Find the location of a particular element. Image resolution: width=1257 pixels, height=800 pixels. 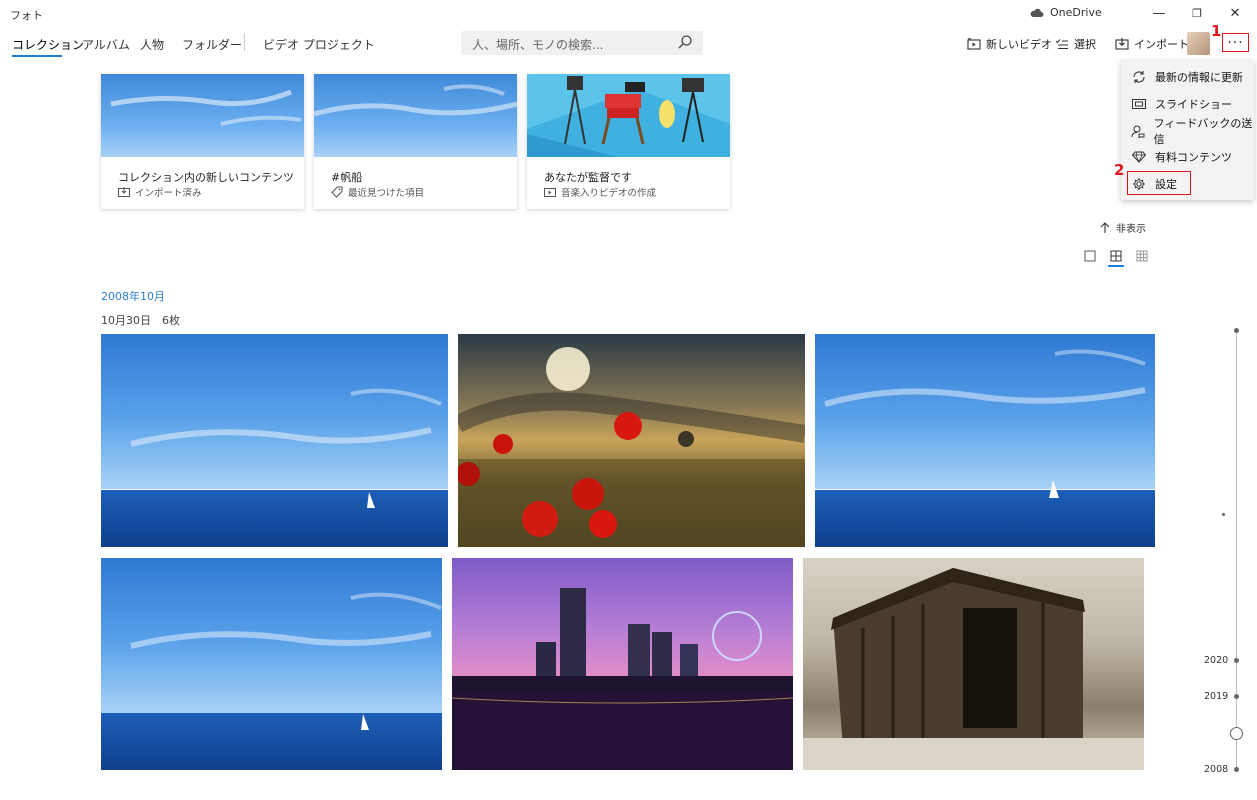

video-icon is located at coordinates (550, 192).